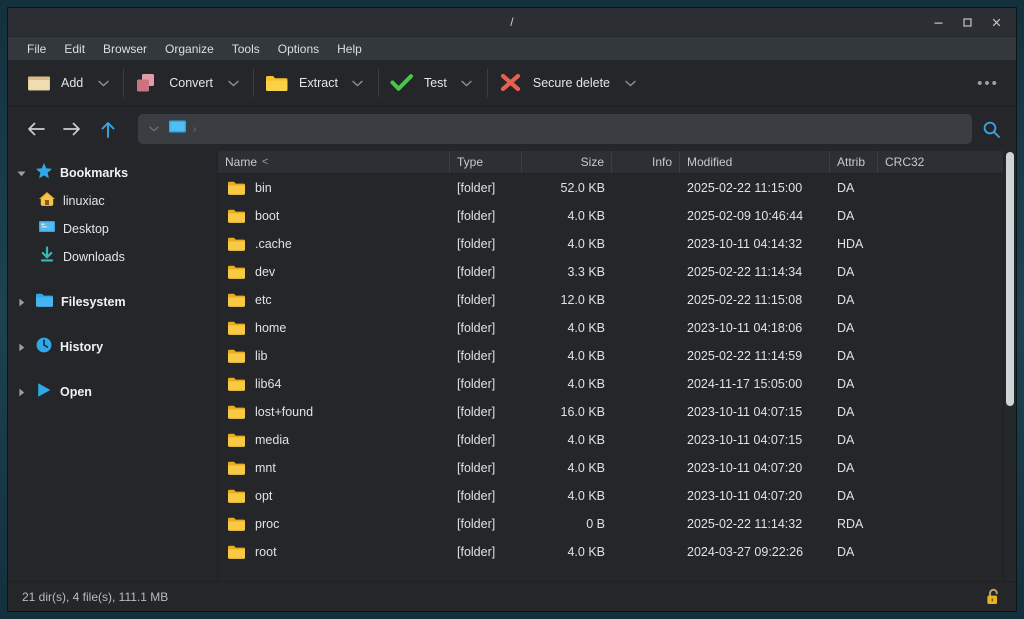 The height and width of the screenshot is (619, 1024). Describe the element at coordinates (263, 188) in the screenshot. I see `file-name-label: bin` at that location.